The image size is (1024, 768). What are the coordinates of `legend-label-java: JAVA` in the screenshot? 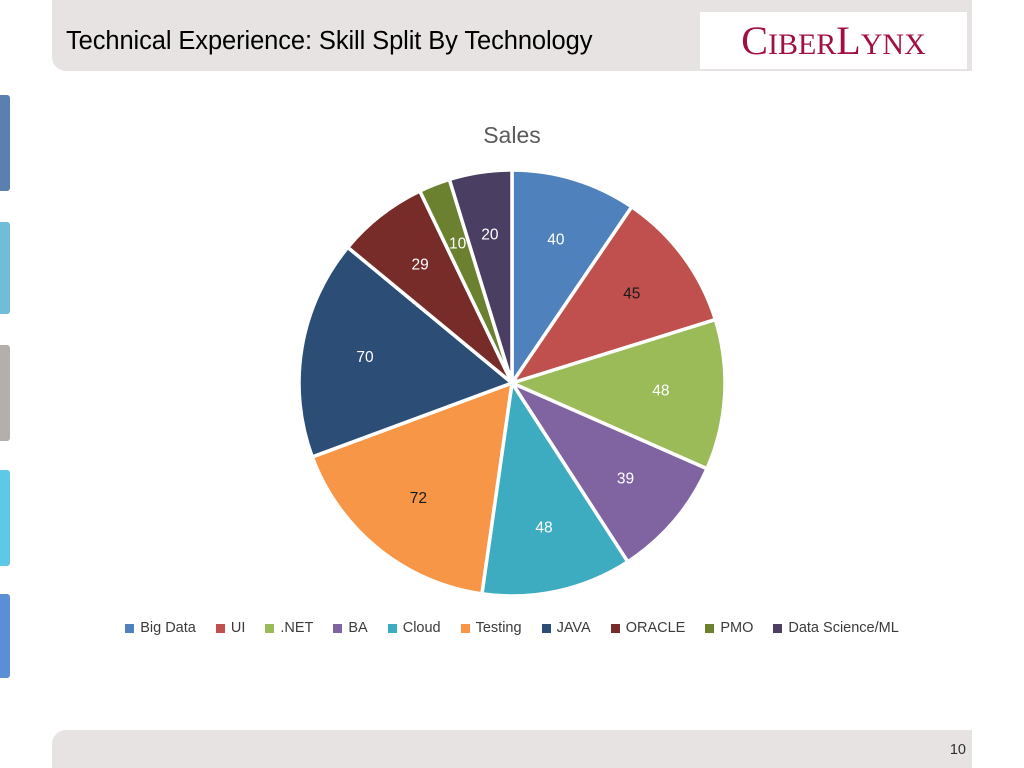 It's located at (573, 628).